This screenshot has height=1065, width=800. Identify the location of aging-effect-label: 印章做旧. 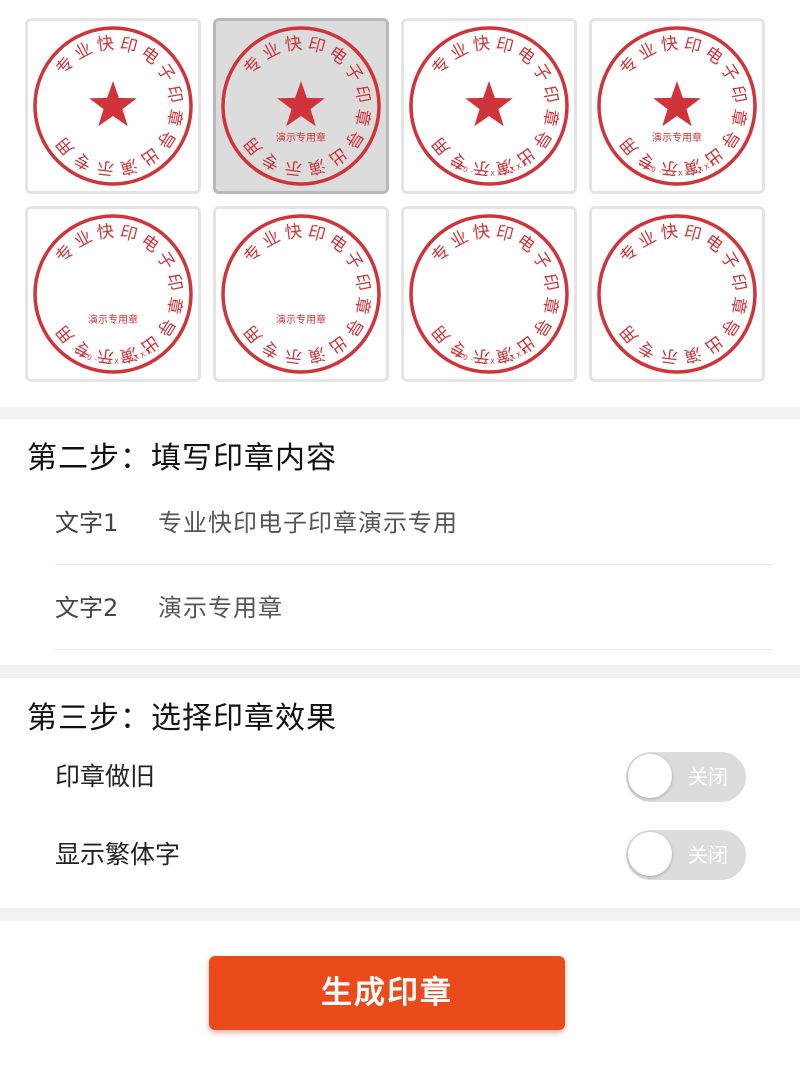
(105, 776).